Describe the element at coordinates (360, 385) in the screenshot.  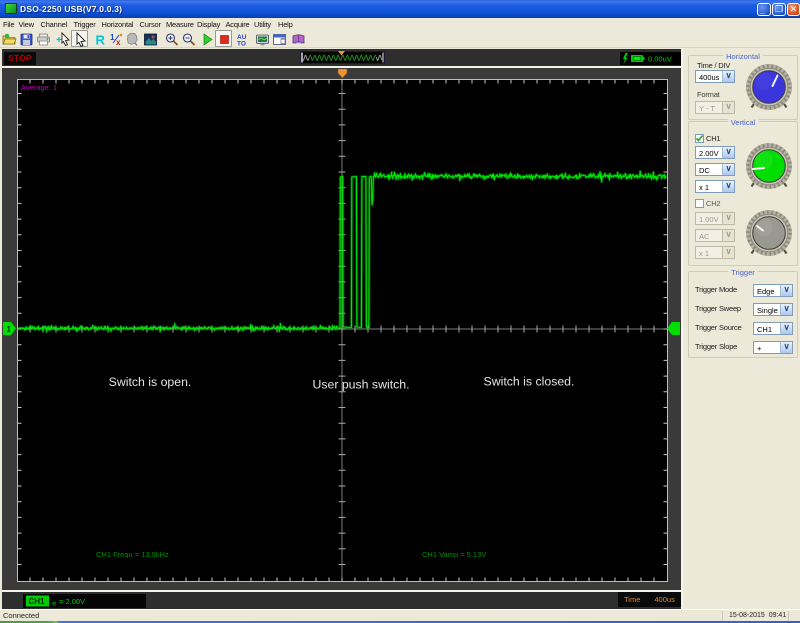
I see `svg-text: User push switch.` at that location.